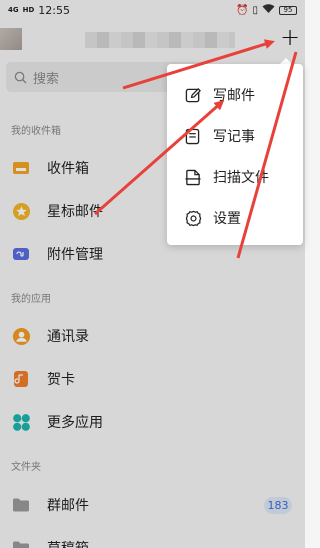 The width and height of the screenshot is (320, 548). What do you see at coordinates (193, 218) in the screenshot?
I see `gear-icon` at bounding box center [193, 218].